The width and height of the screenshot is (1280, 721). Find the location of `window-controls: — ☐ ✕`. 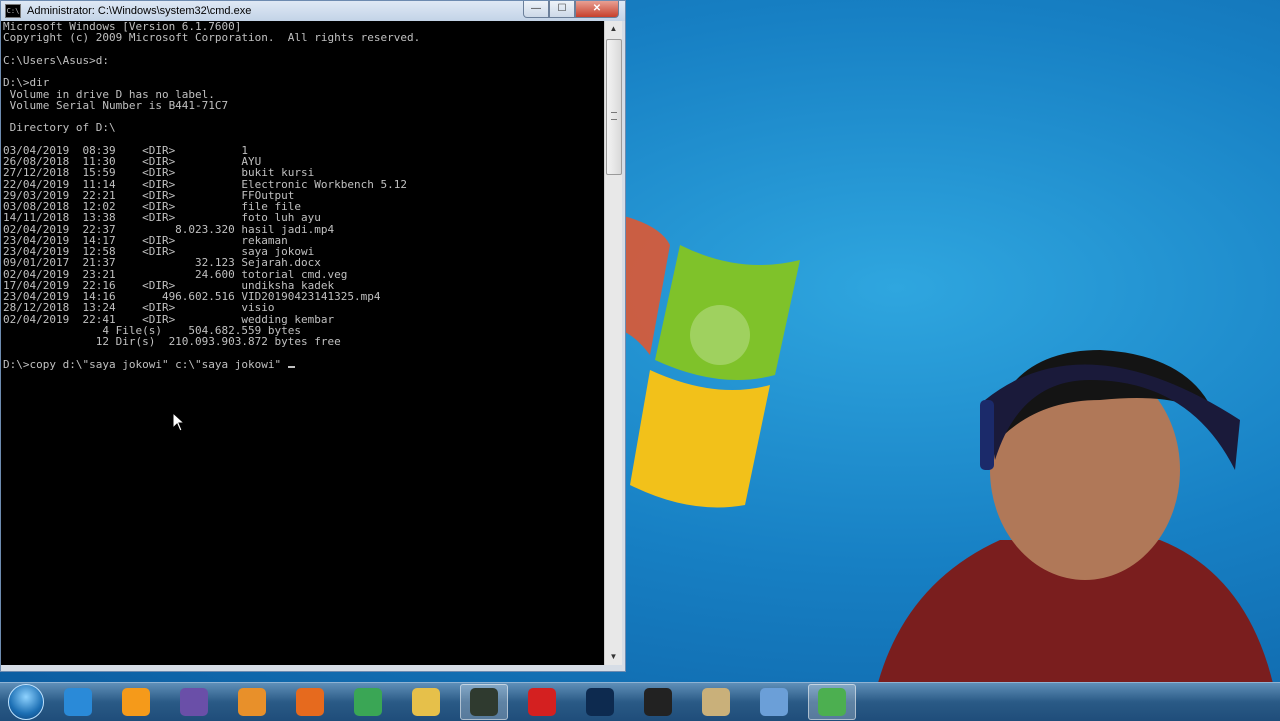

window-controls: — ☐ ✕ is located at coordinates (571, 9).